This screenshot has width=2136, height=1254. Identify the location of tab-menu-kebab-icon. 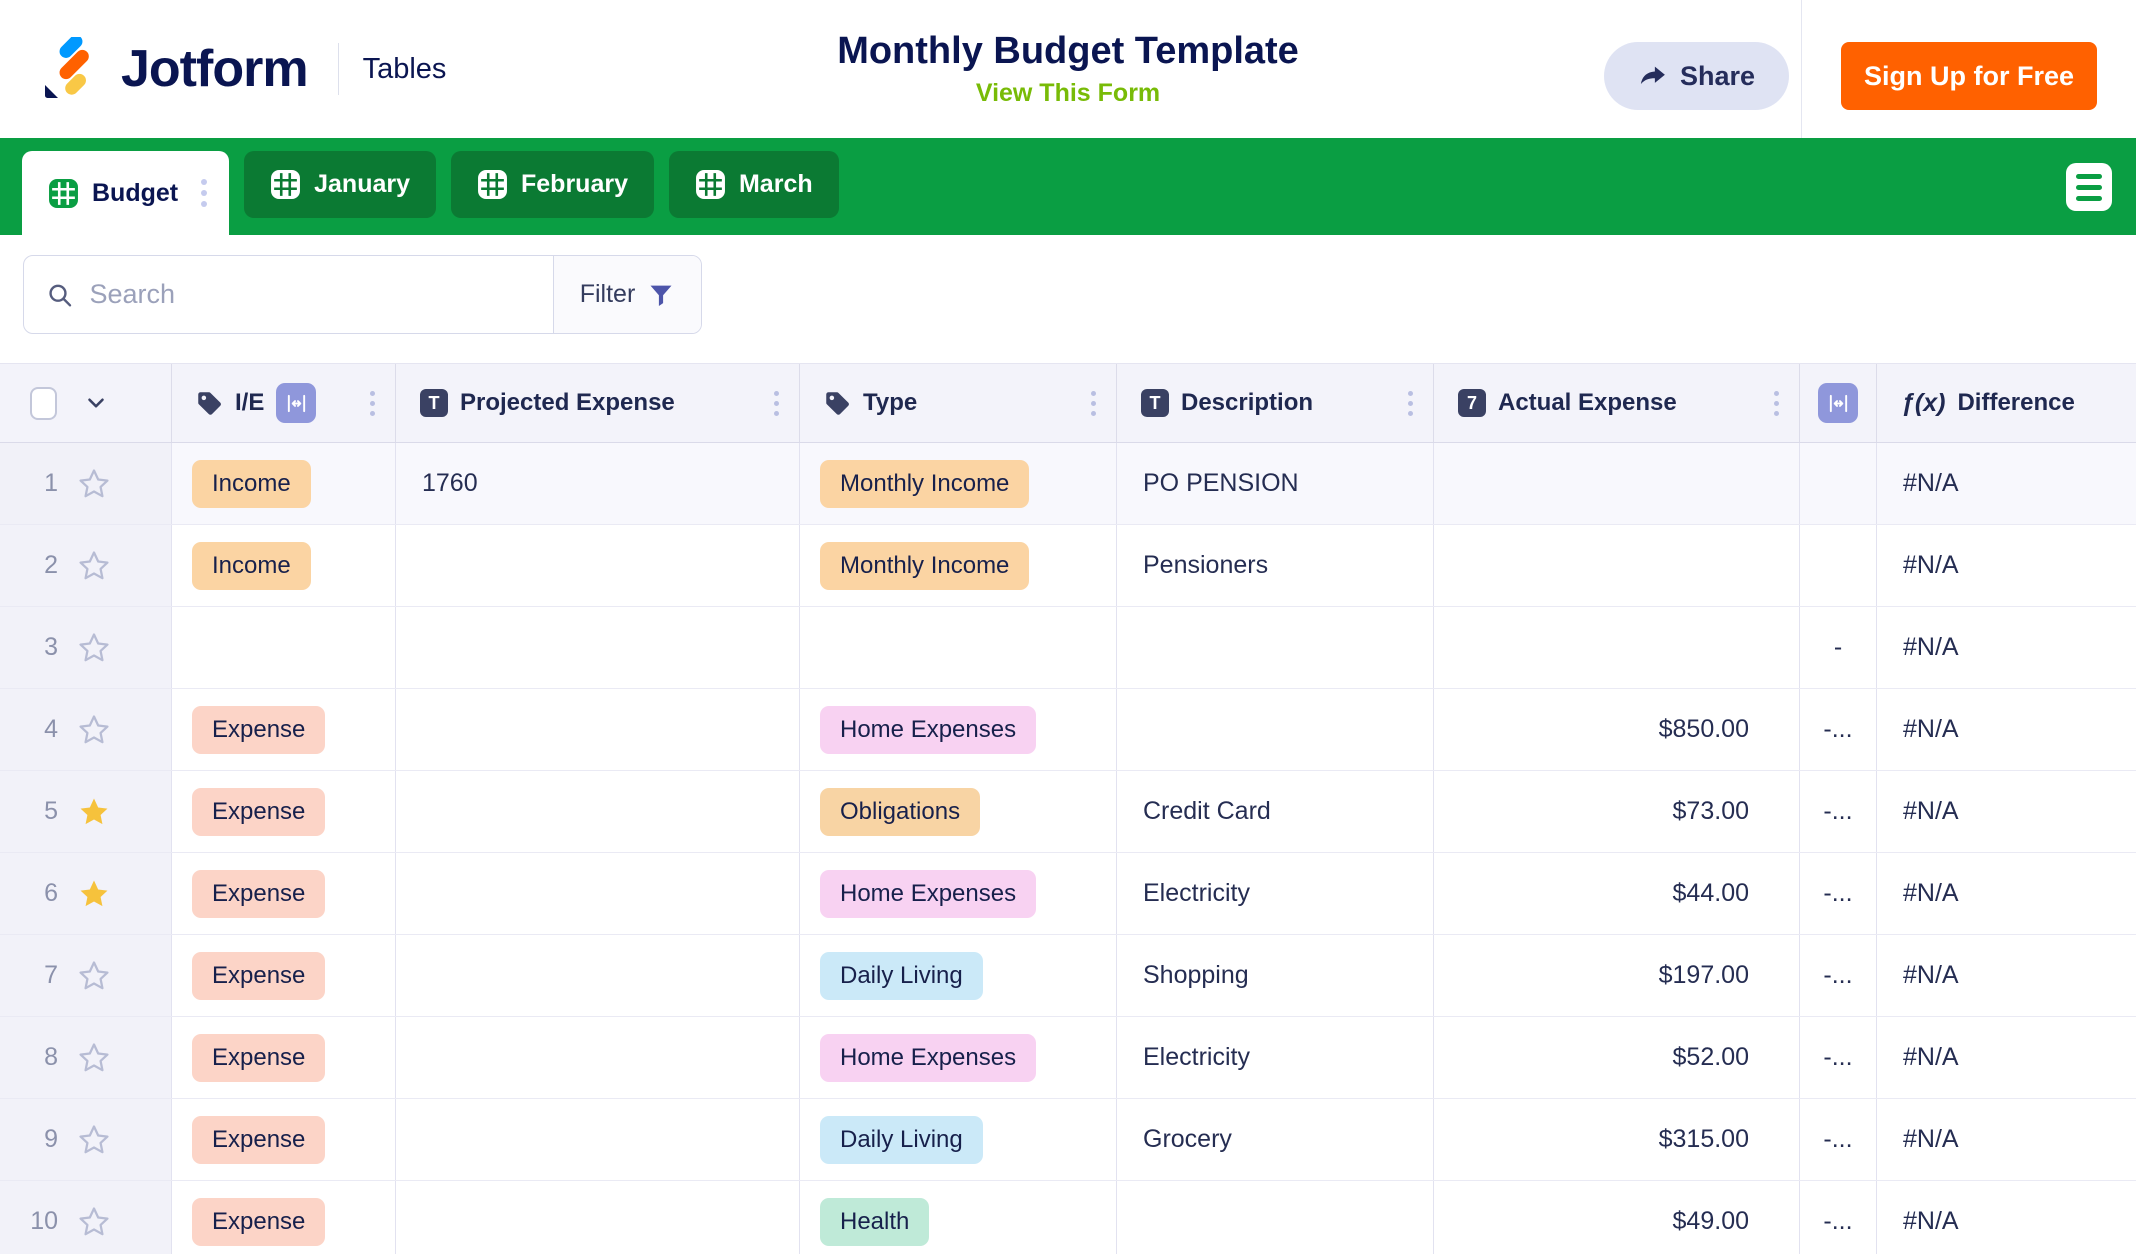
(202, 193).